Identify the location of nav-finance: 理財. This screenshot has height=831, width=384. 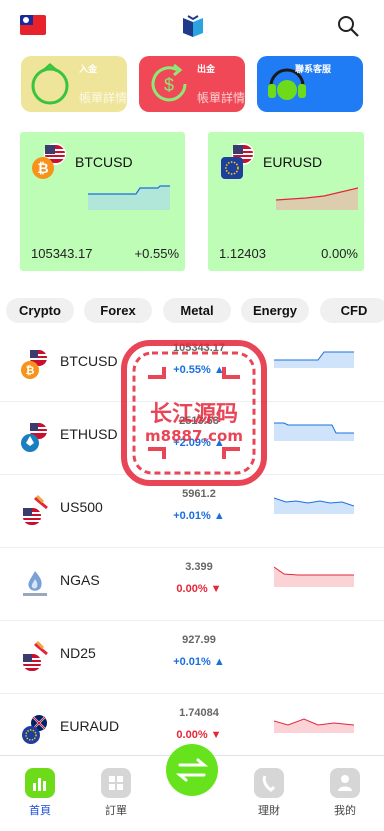
(269, 798).